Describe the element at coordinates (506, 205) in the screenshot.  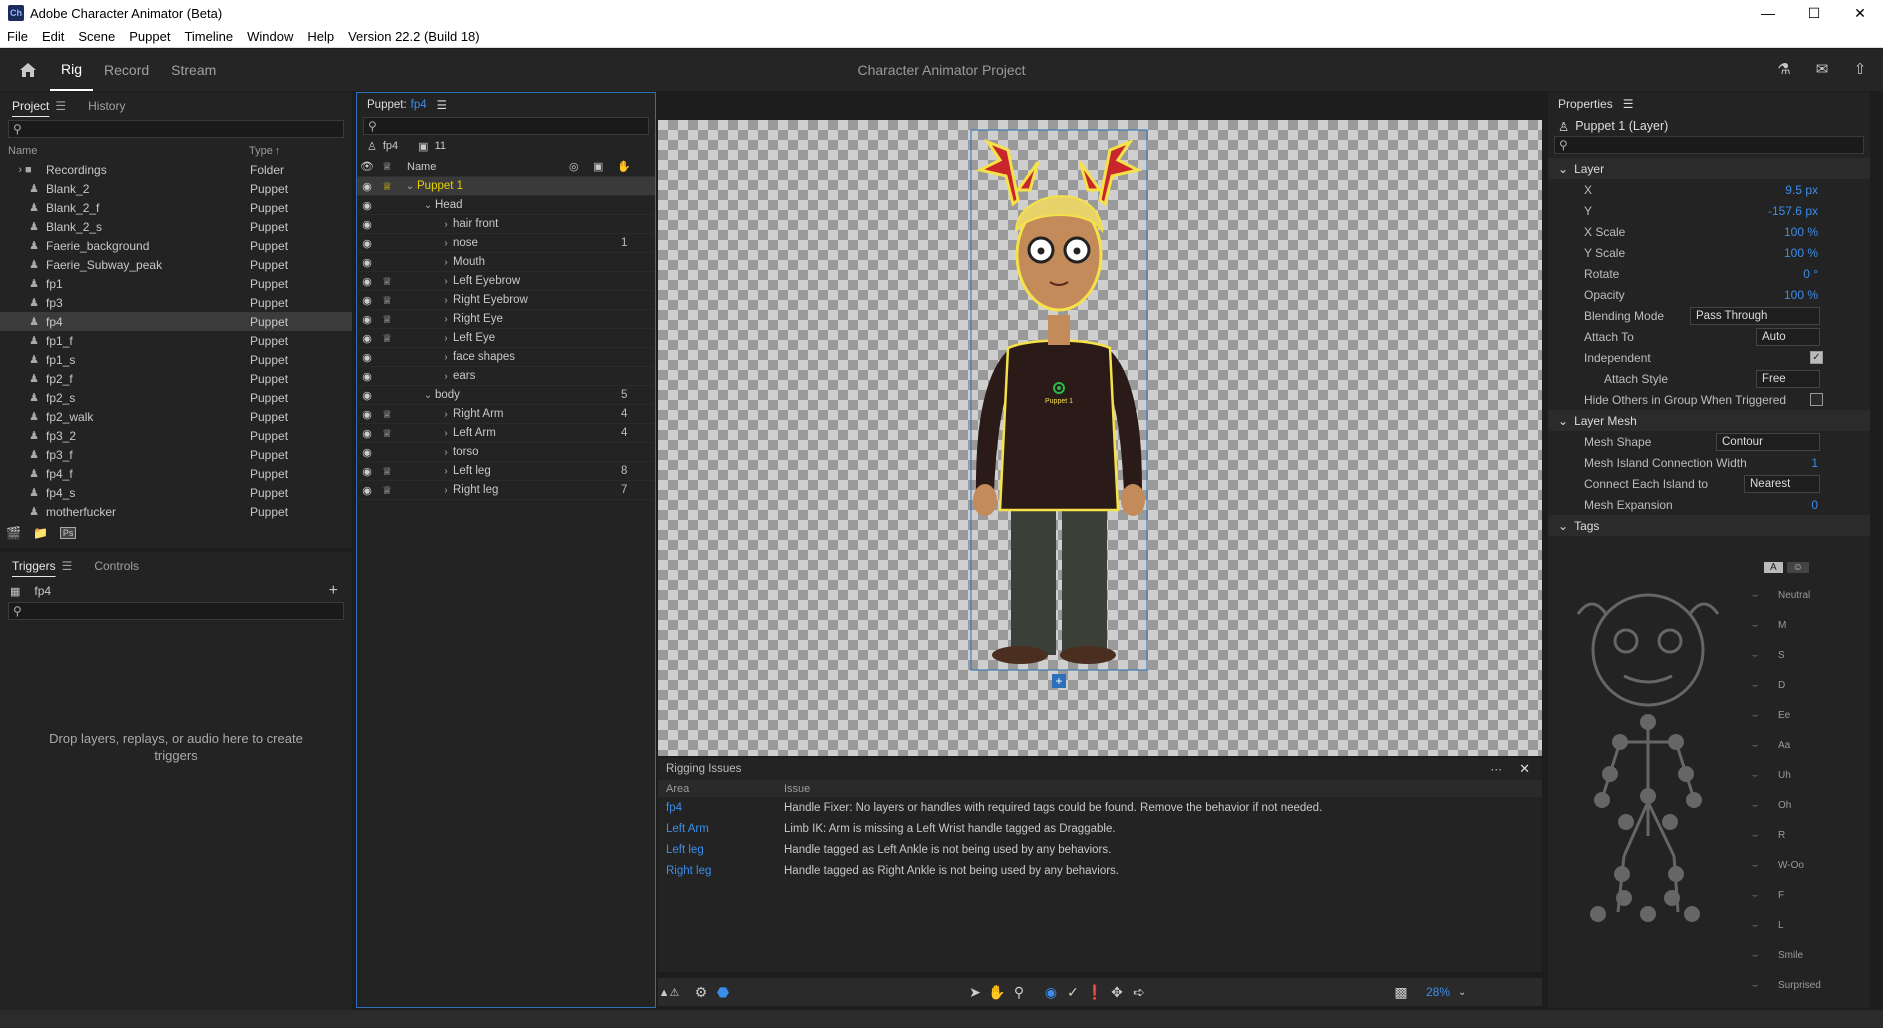
I see `layer-row: ◉ ⌄ Head` at that location.